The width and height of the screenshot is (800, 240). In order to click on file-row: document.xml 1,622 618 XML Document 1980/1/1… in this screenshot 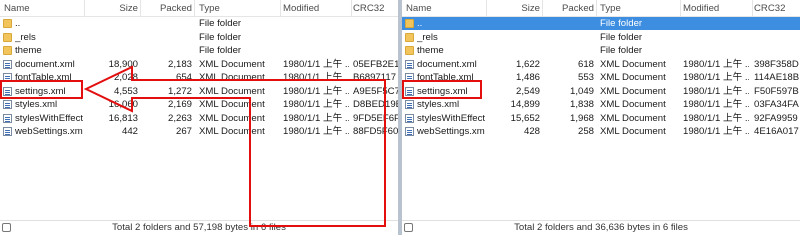, I will do `click(601, 64)`.